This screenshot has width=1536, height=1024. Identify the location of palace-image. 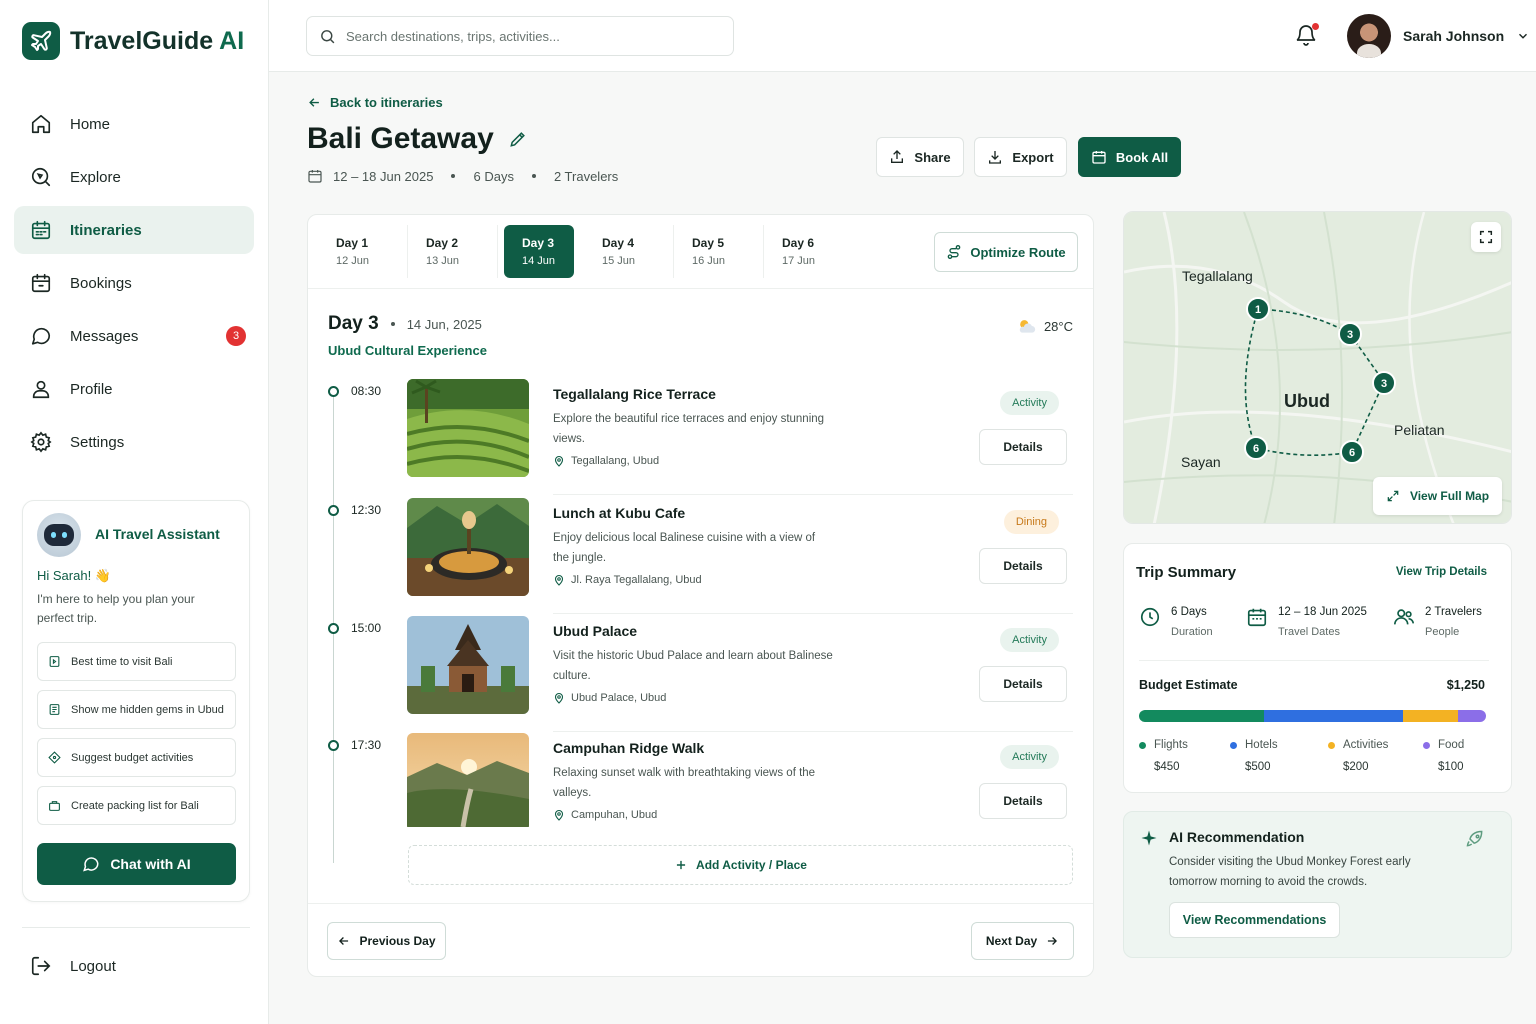
(468, 665).